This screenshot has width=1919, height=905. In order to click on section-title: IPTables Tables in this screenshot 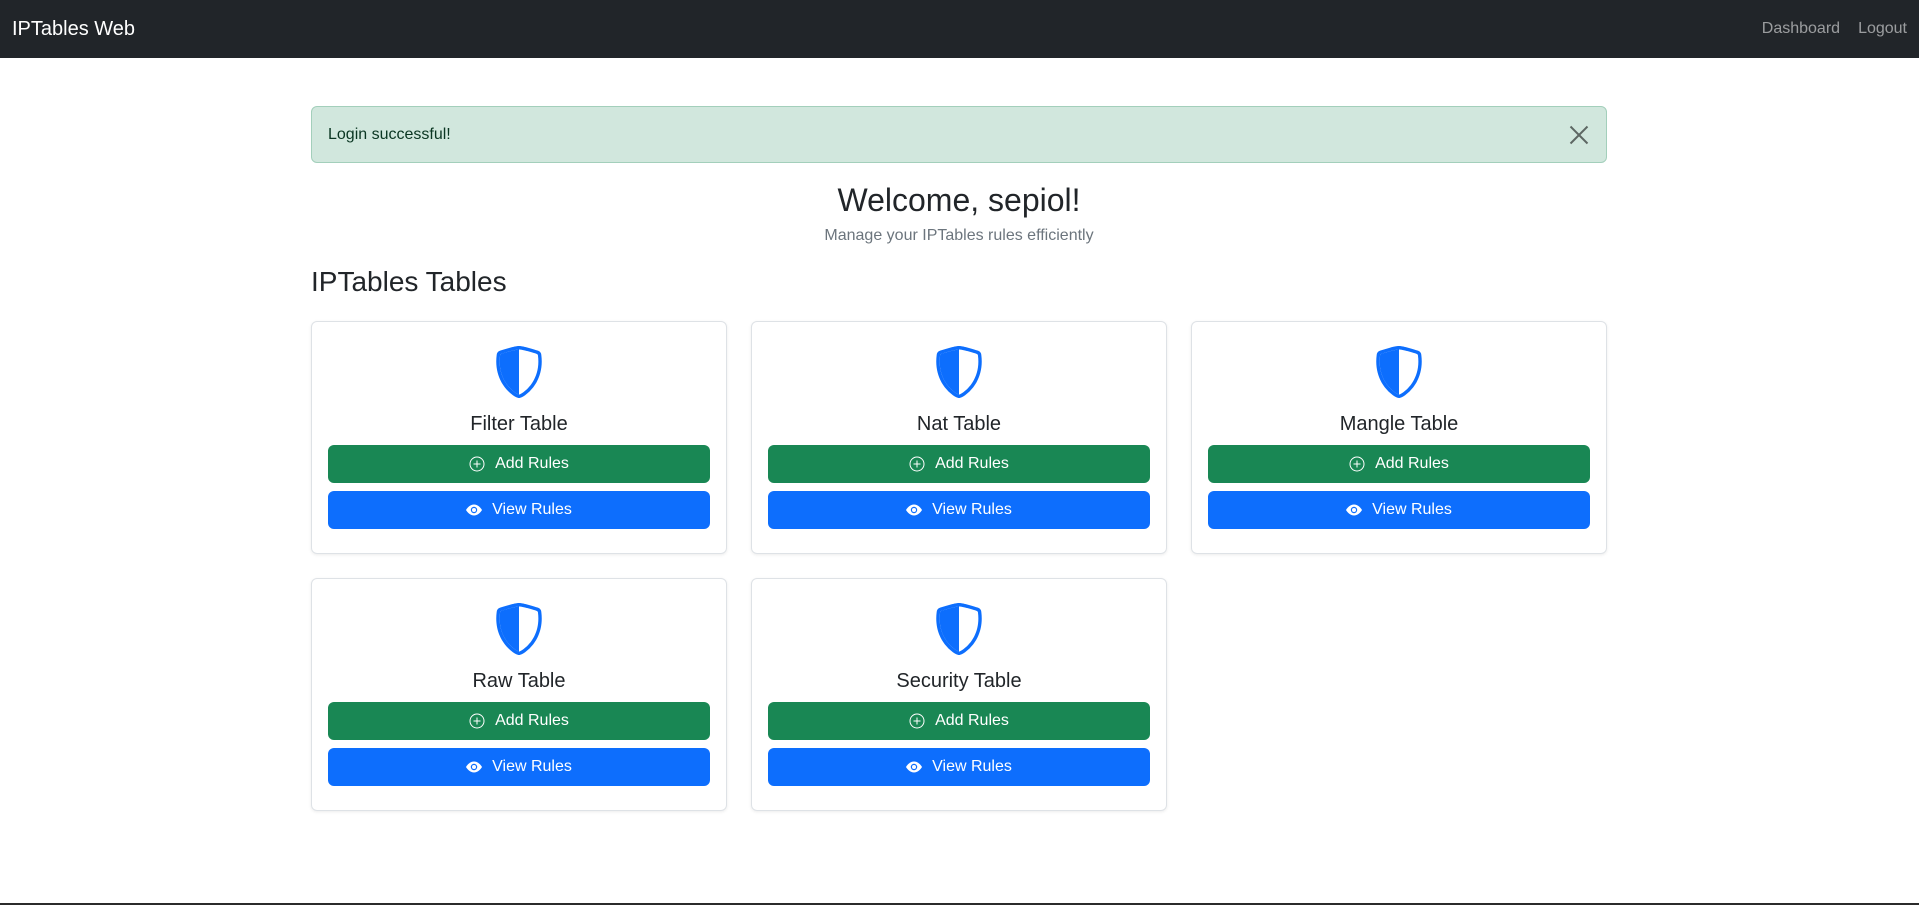, I will do `click(409, 281)`.